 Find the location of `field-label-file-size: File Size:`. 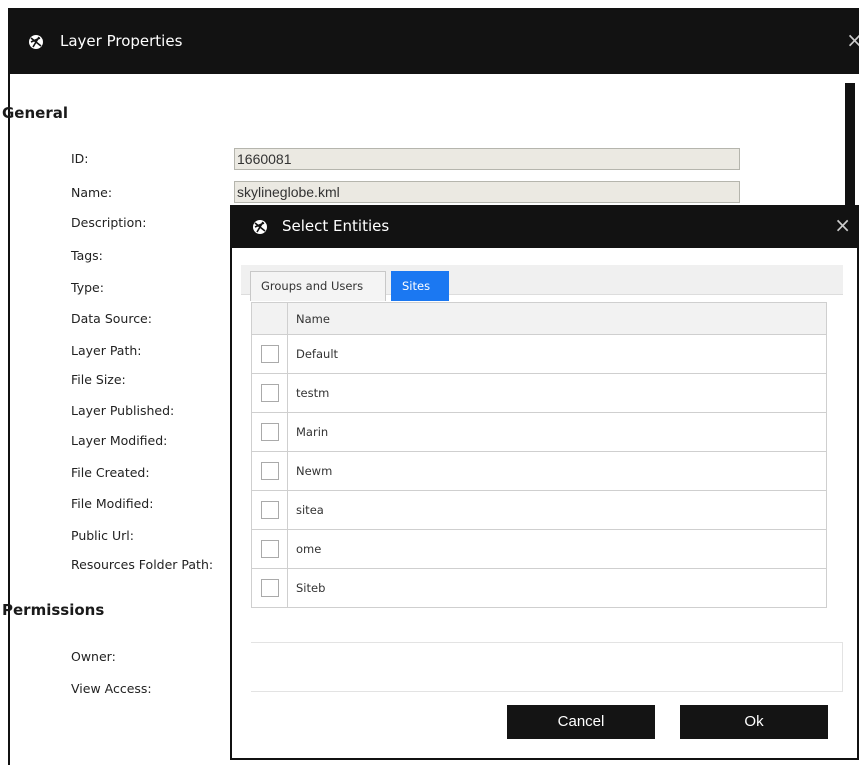

field-label-file-size: File Size: is located at coordinates (98, 379).